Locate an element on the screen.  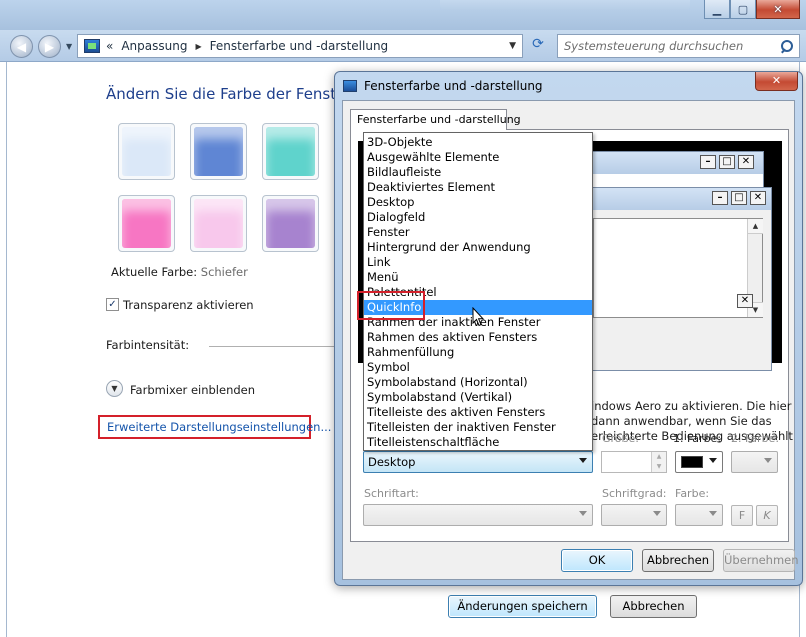
color2-picker is located at coordinates (754, 462).